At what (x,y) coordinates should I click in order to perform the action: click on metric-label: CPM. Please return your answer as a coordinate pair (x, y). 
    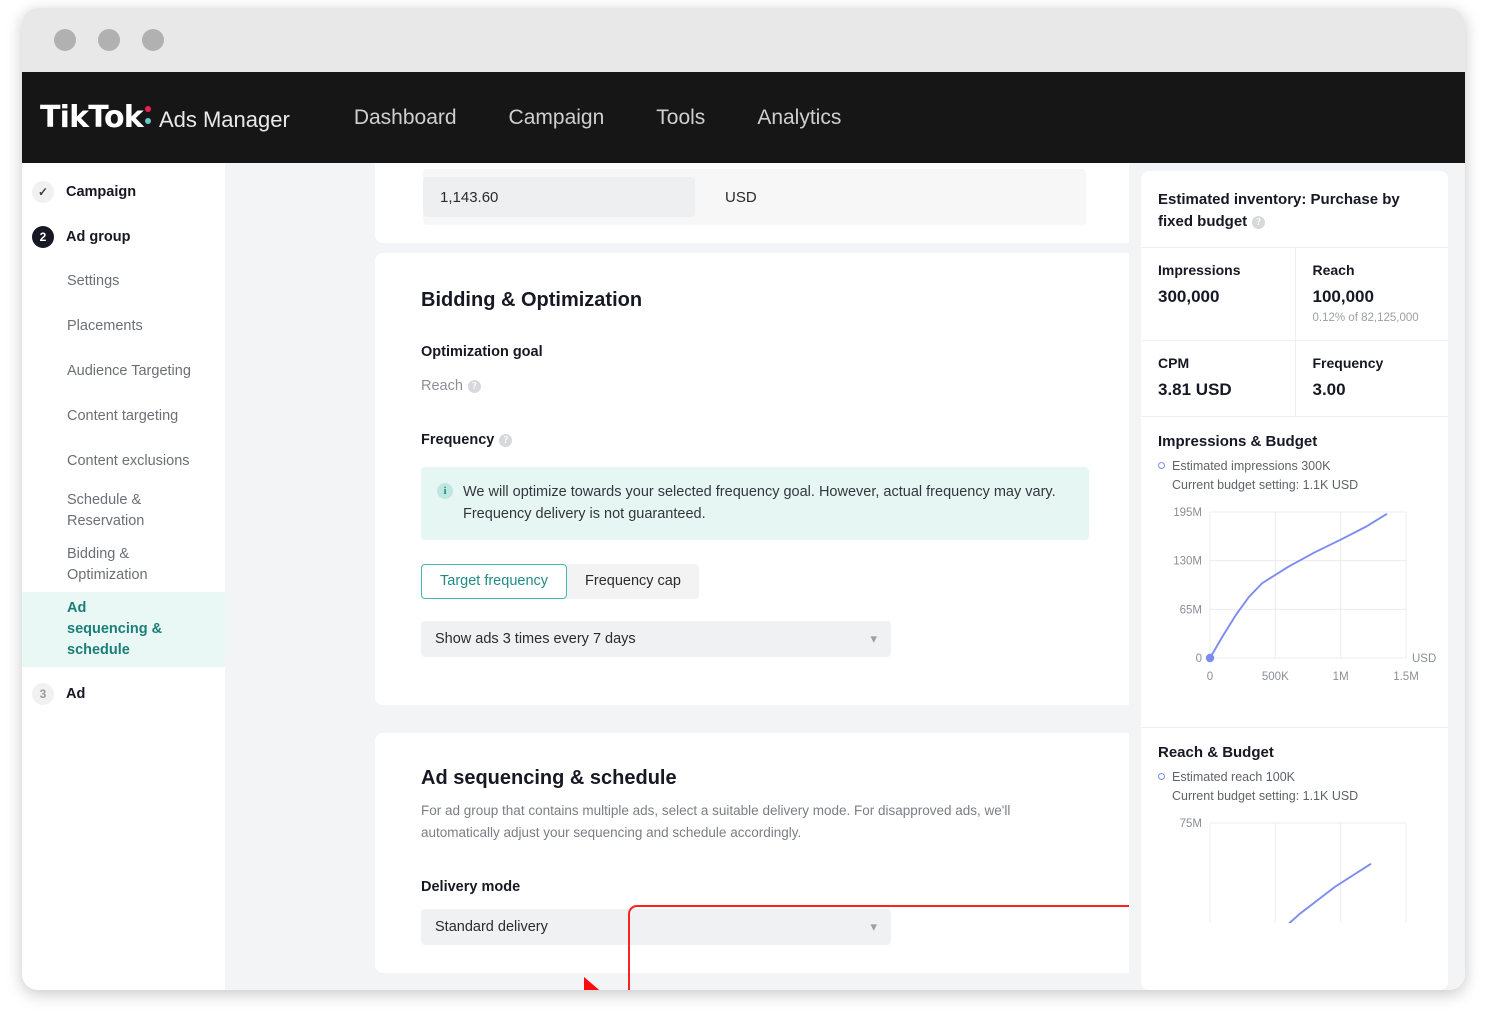
    Looking at the image, I should click on (1174, 362).